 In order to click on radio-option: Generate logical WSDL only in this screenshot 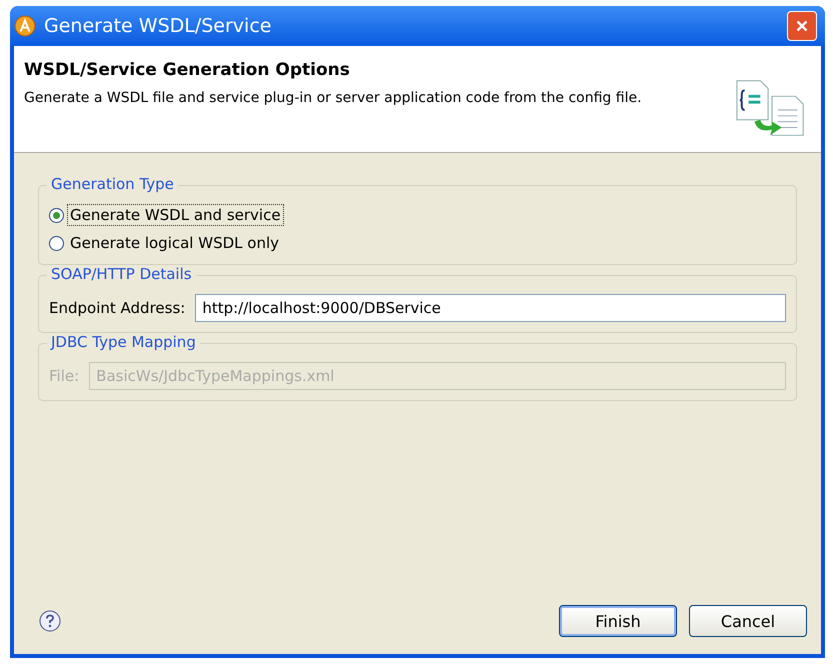, I will do `click(165, 243)`.